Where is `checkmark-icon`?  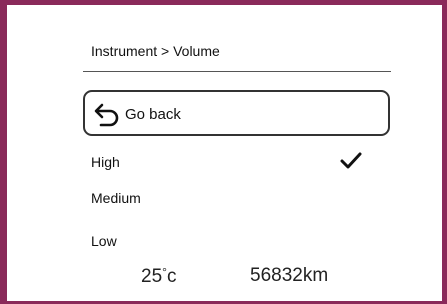 checkmark-icon is located at coordinates (351, 160).